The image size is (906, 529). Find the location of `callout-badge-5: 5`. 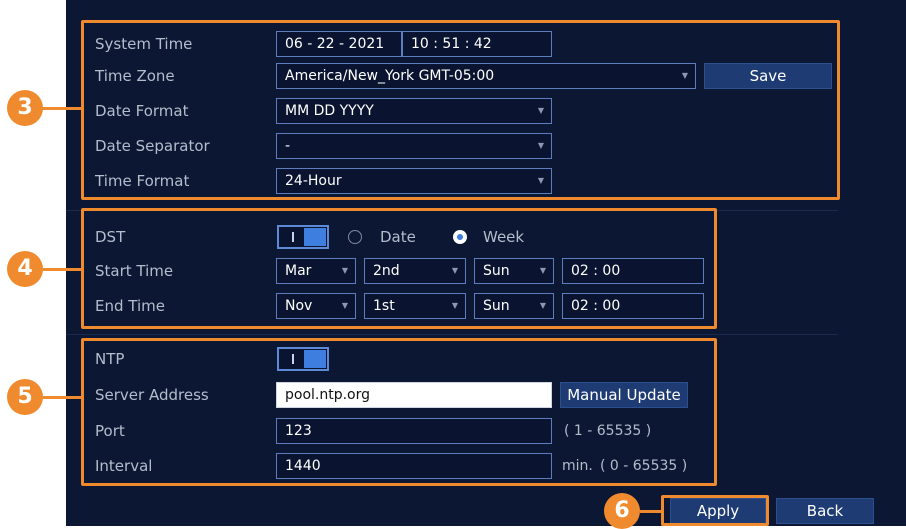

callout-badge-5: 5 is located at coordinates (25, 397).